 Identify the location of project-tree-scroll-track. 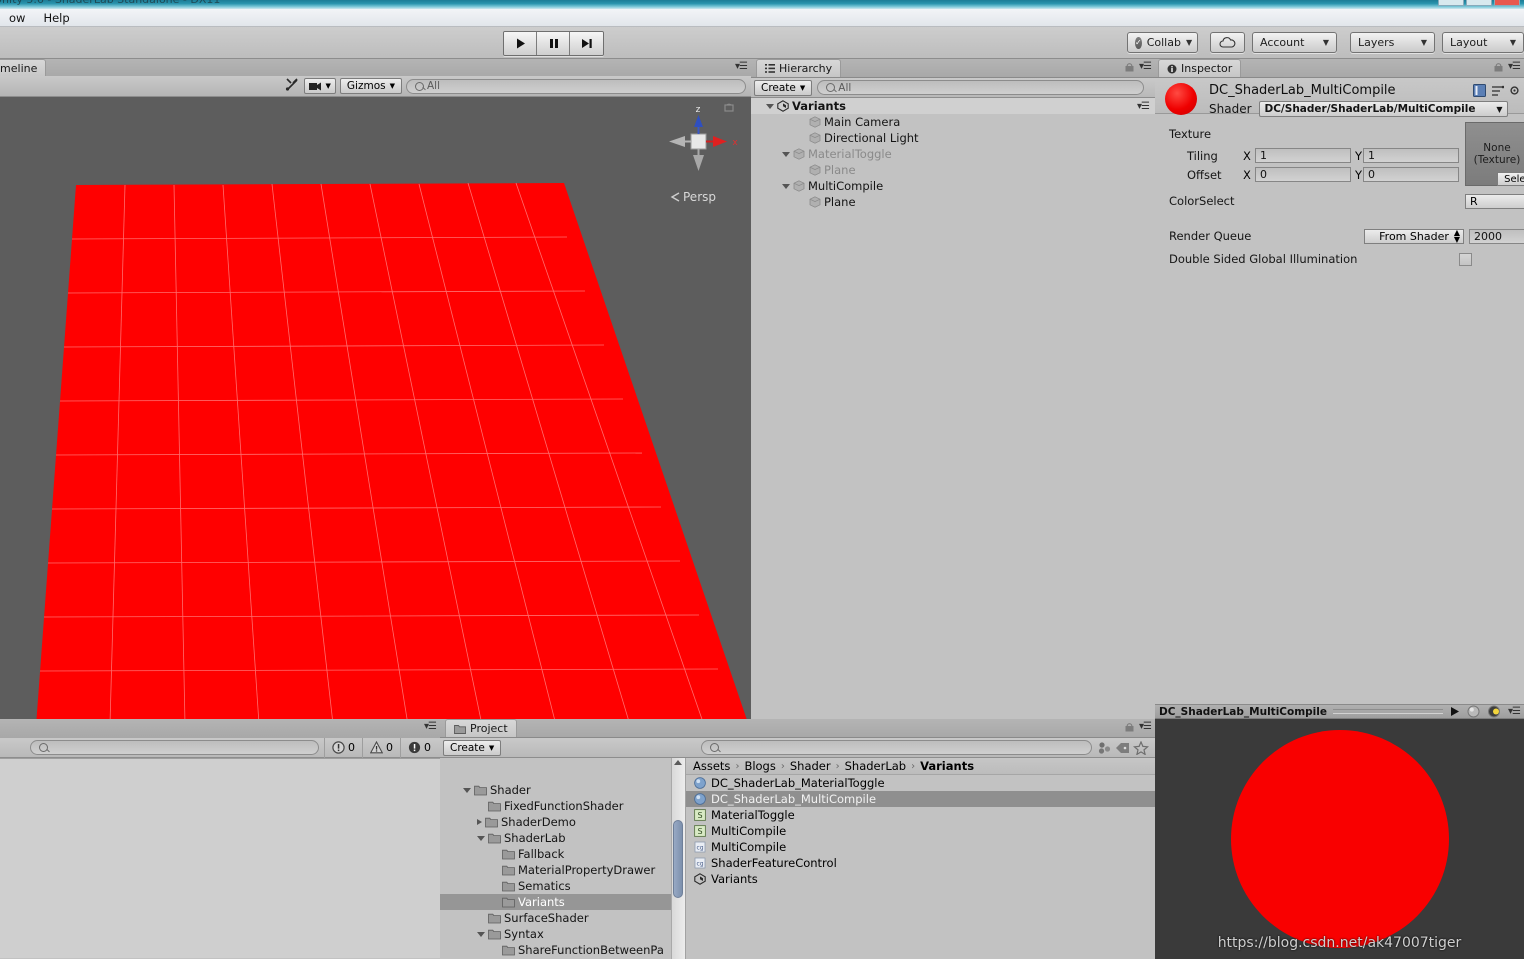
(678, 858).